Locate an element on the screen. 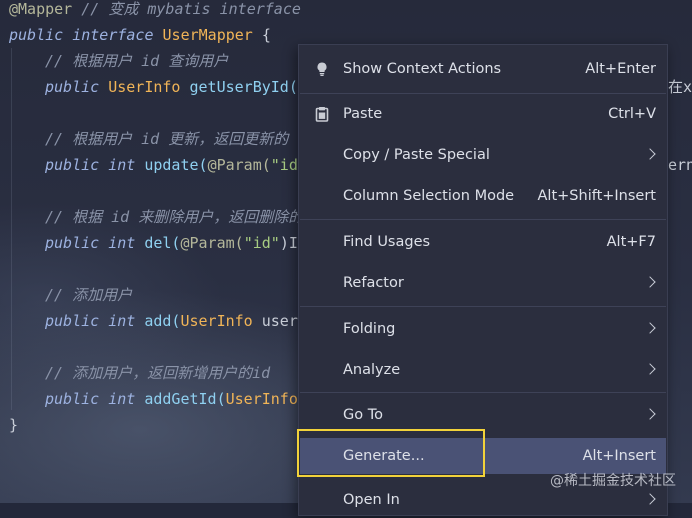 The height and width of the screenshot is (518, 692). menu-item-column-selection-mode: Column Selection Mode Alt+Shift+Insert is located at coordinates (483, 196).